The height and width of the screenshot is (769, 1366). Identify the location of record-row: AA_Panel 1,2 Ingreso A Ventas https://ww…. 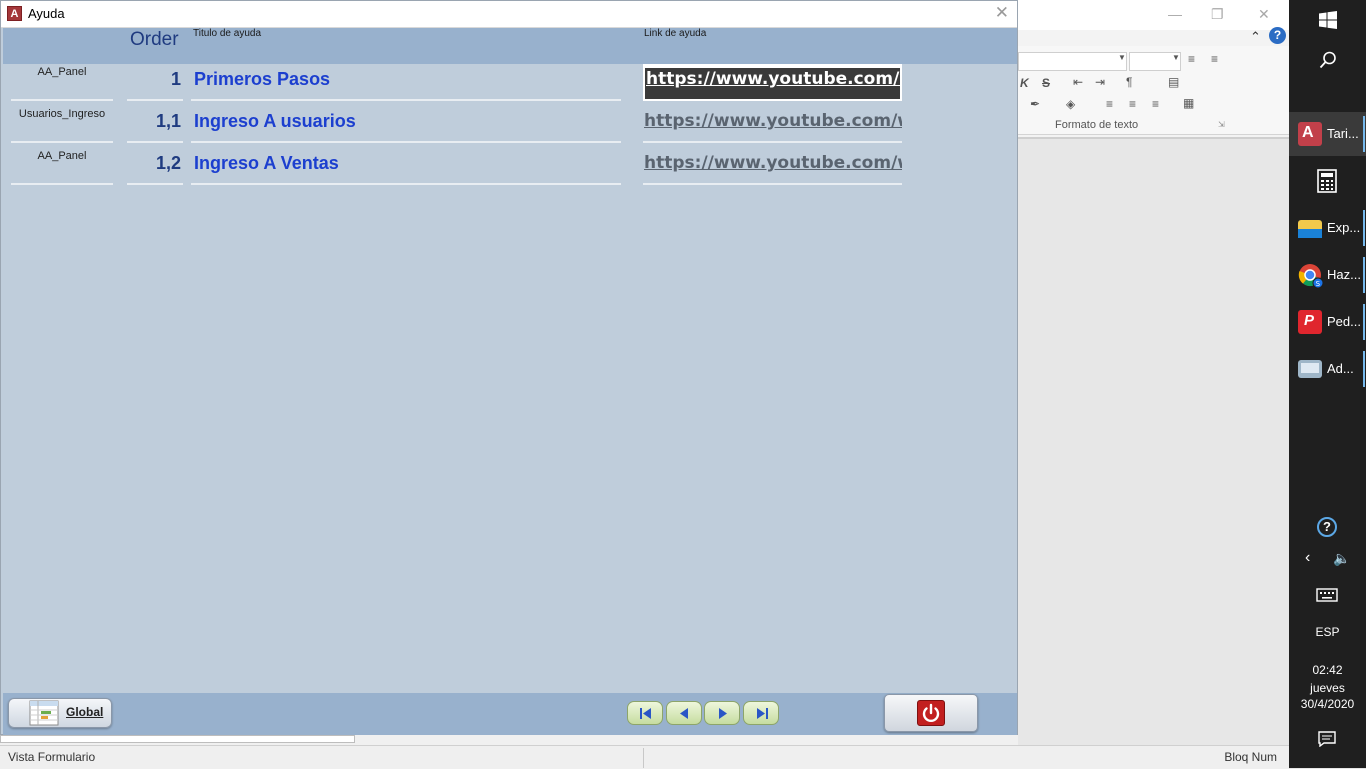
(510, 169).